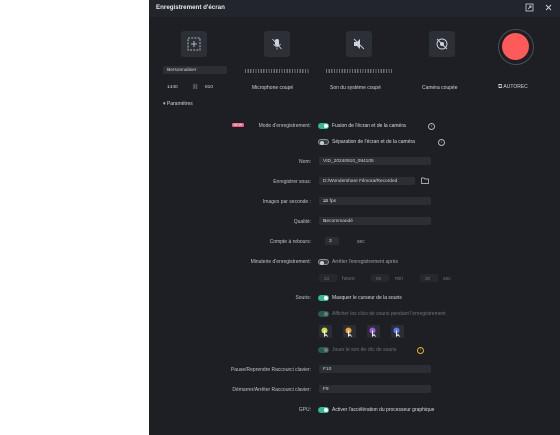 The image size is (560, 435). Describe the element at coordinates (323, 142) in the screenshot. I see `mode-separate-radio` at that location.